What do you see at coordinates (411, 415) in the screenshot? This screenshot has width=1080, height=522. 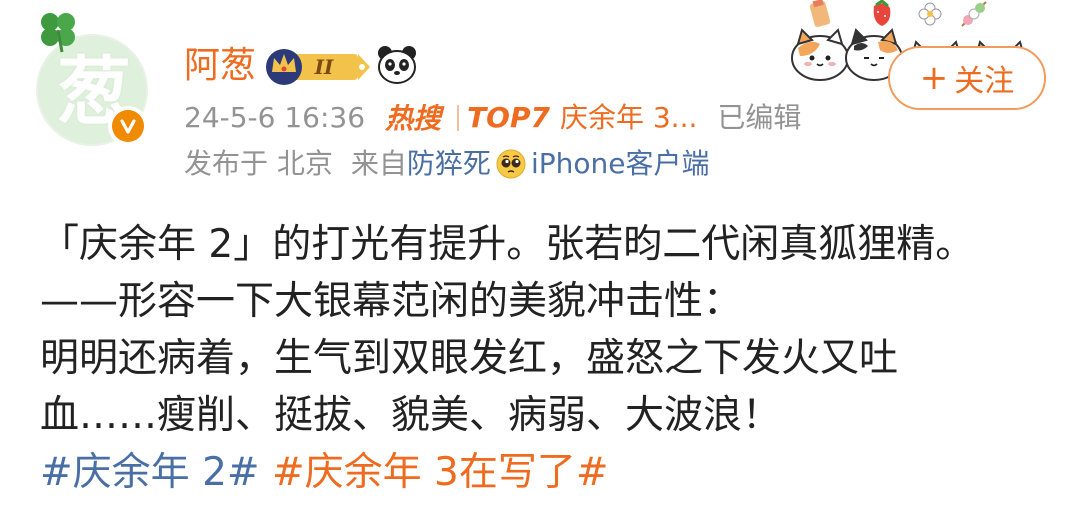 I see `post-text-line: 血……瘦削、挺拔、貌美、病弱、大波浪！` at bounding box center [411, 415].